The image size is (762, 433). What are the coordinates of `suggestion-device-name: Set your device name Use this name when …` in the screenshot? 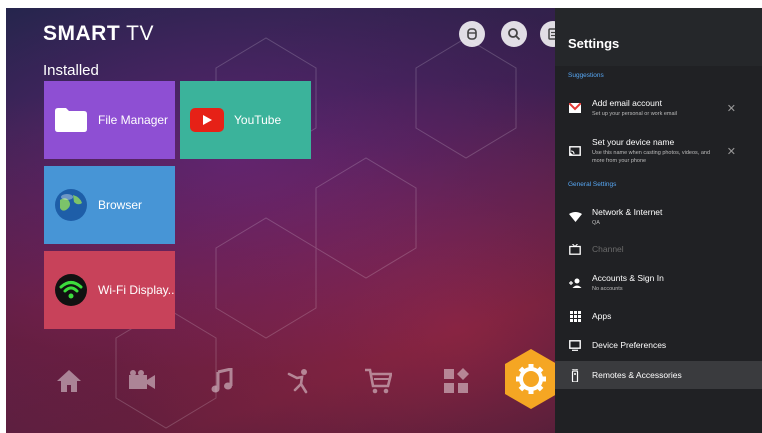 It's located at (658, 151).